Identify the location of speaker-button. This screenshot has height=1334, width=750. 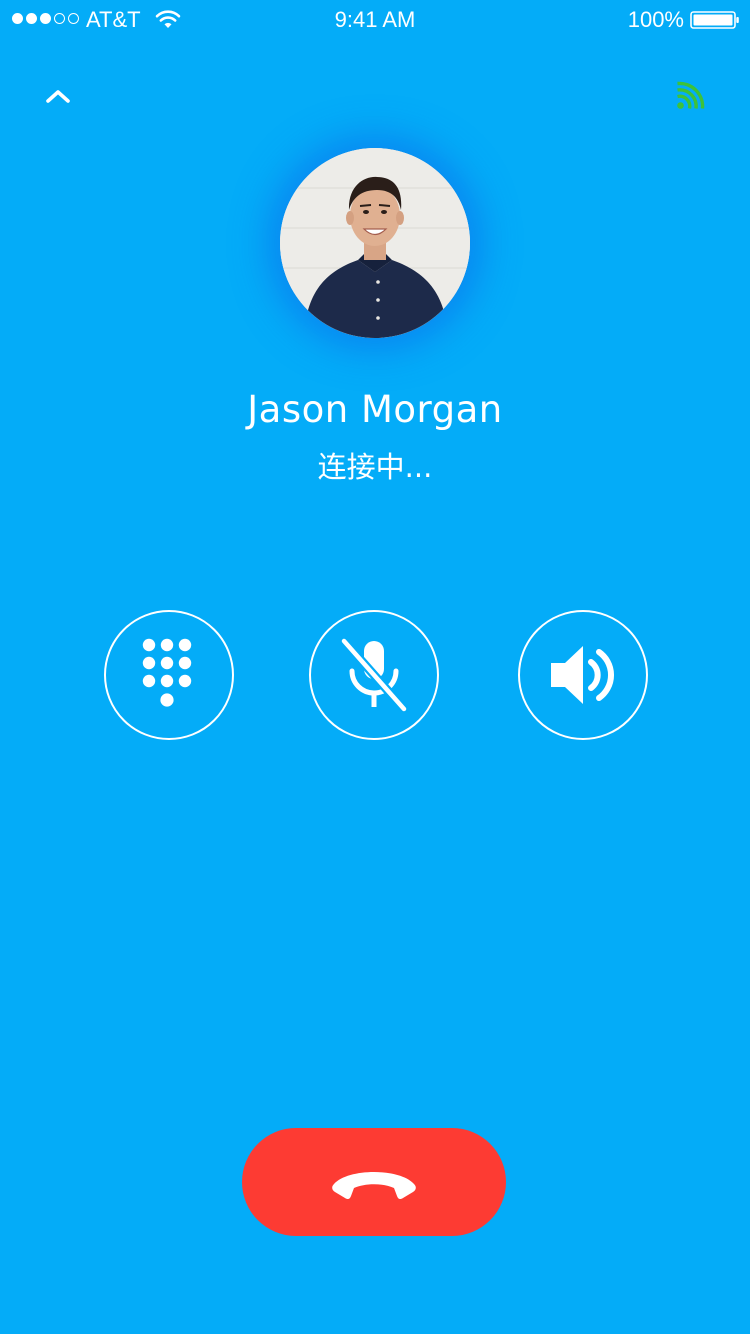
(583, 675).